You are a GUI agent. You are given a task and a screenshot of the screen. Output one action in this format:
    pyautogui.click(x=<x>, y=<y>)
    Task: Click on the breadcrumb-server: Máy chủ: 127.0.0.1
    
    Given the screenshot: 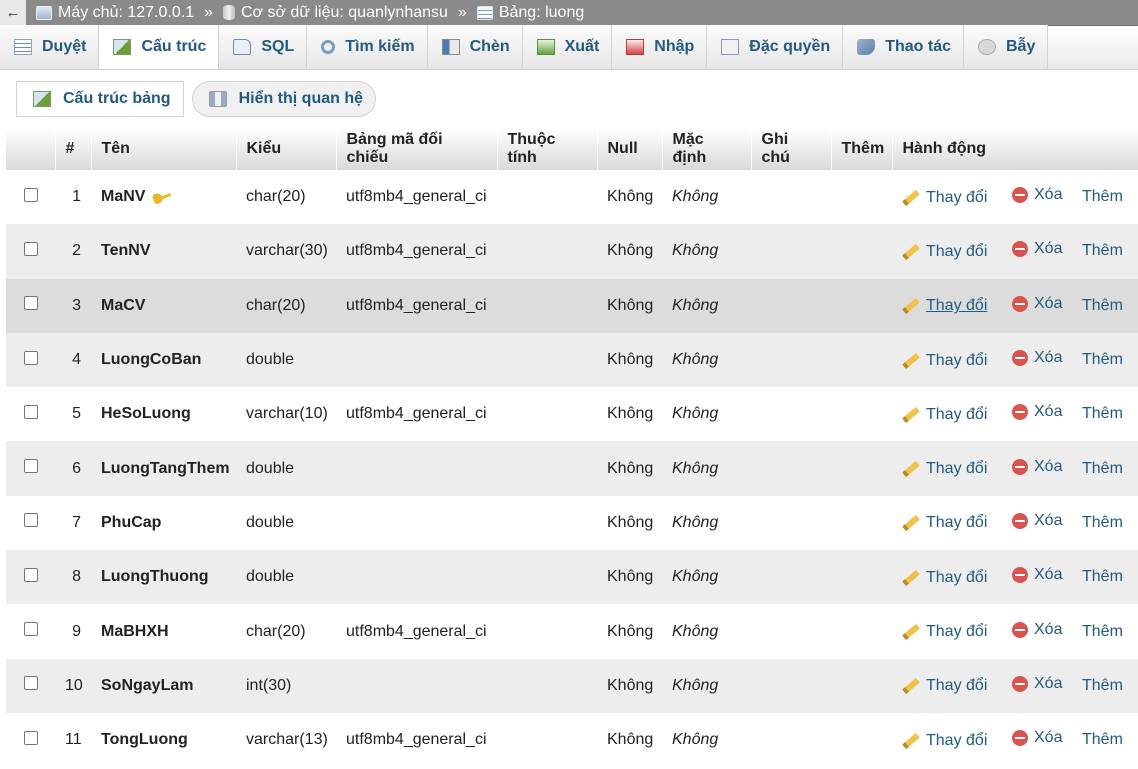 What is the action you would take?
    pyautogui.click(x=115, y=13)
    